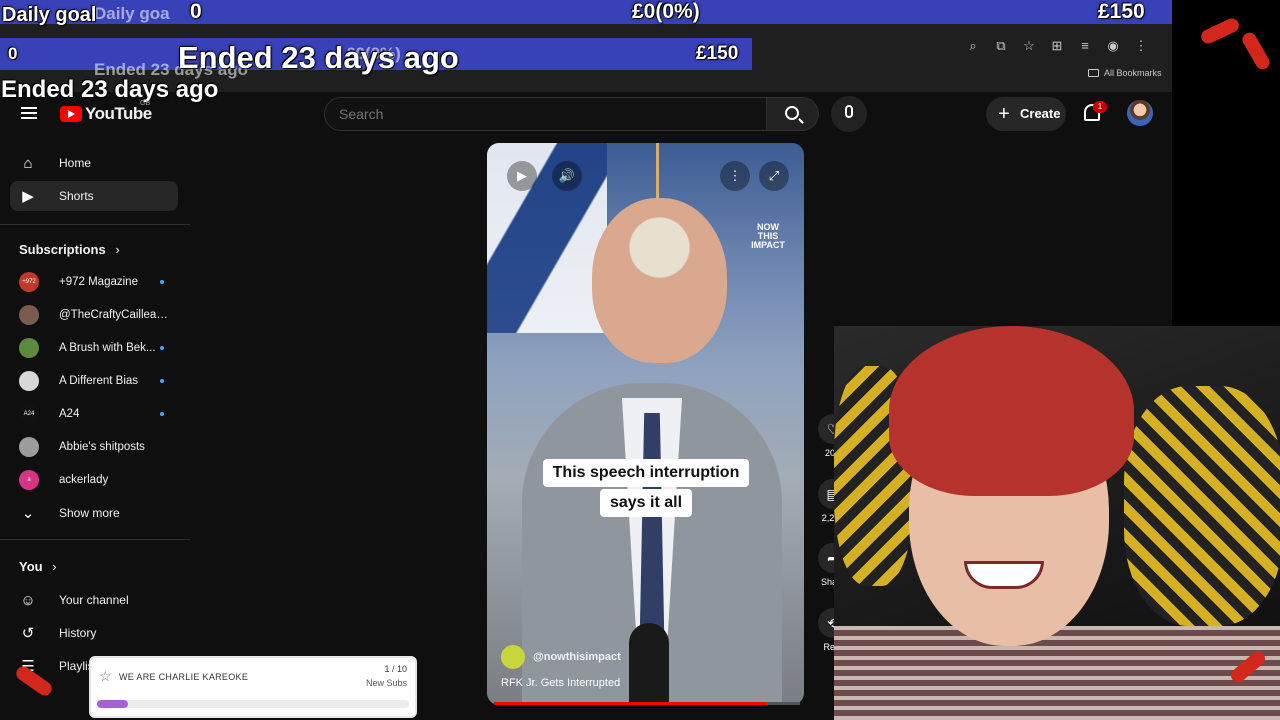 This screenshot has height=720, width=1280. I want to click on microphone-icon, so click(849, 111).